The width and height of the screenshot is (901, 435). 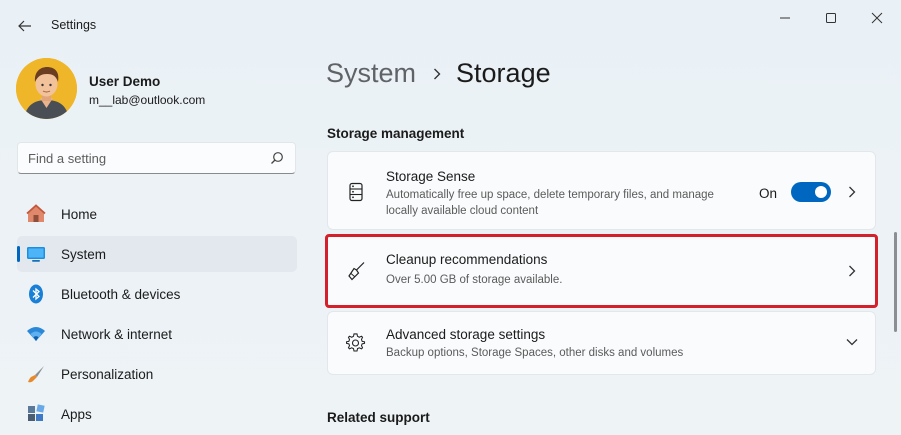 I want to click on home-icon, so click(x=36, y=213).